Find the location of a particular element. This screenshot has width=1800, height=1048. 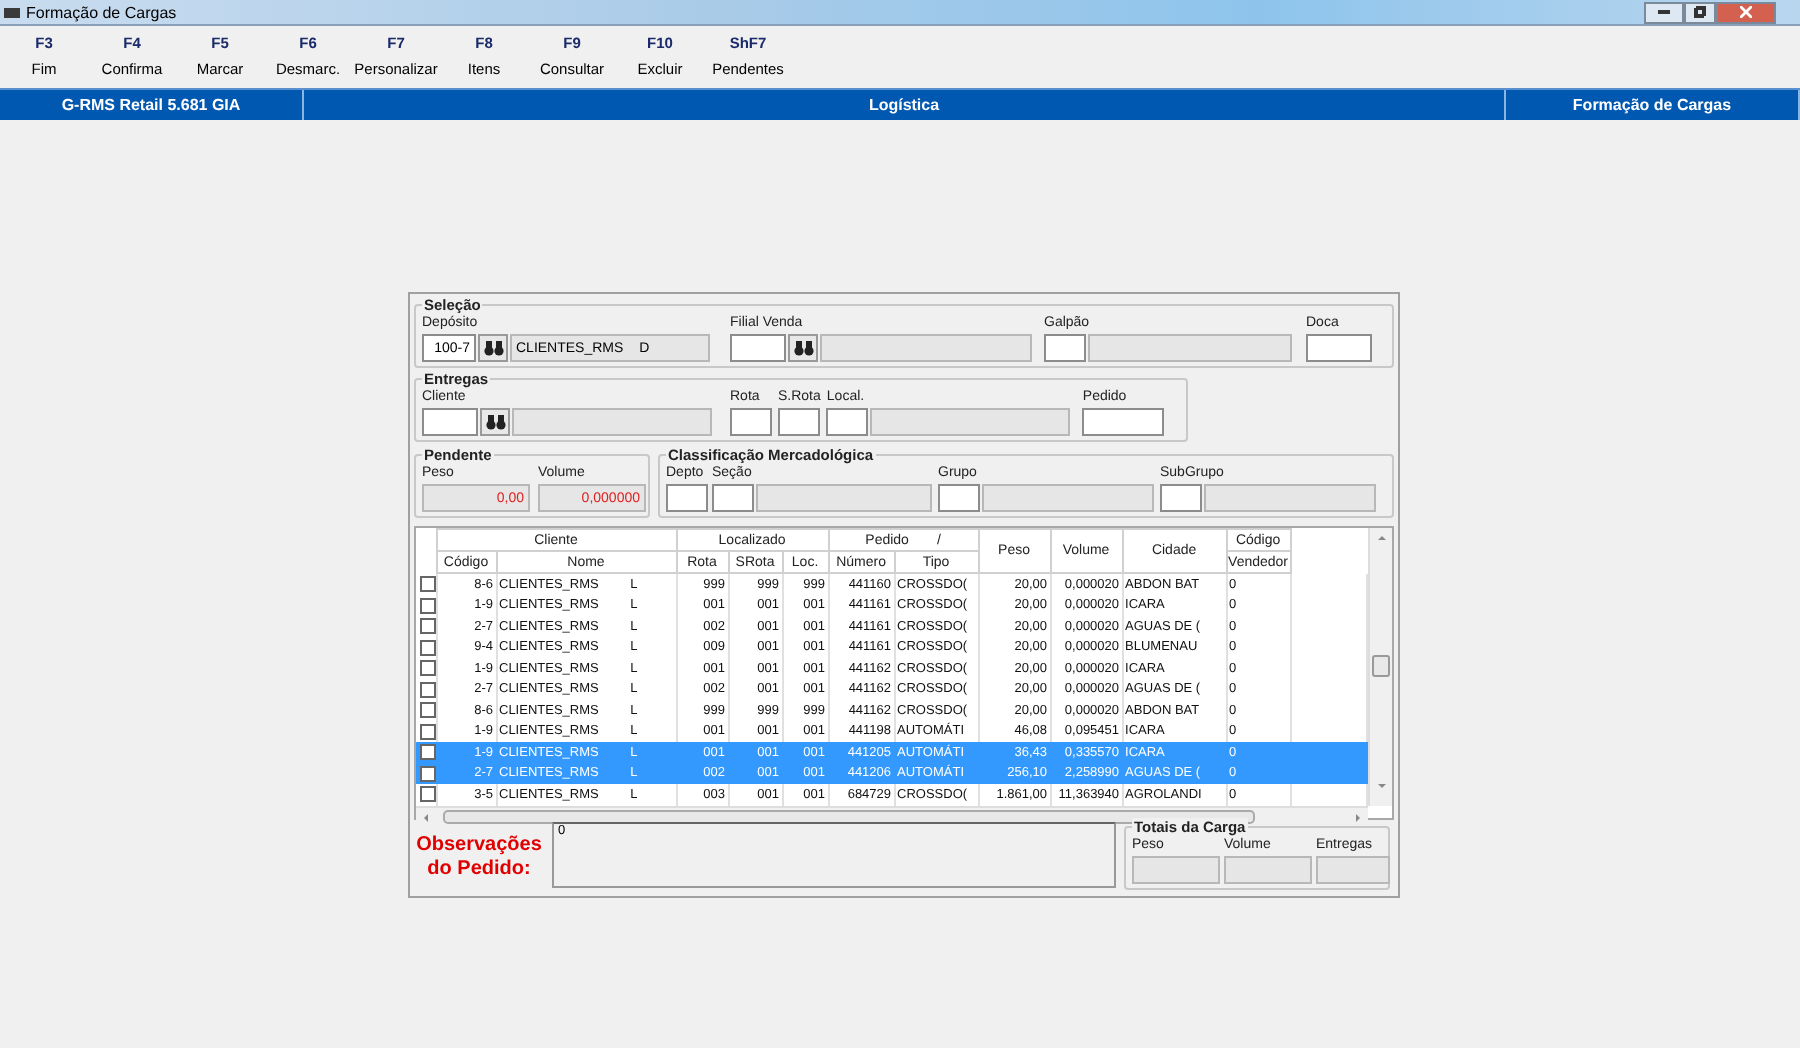

restore-button is located at coordinates (1700, 12).